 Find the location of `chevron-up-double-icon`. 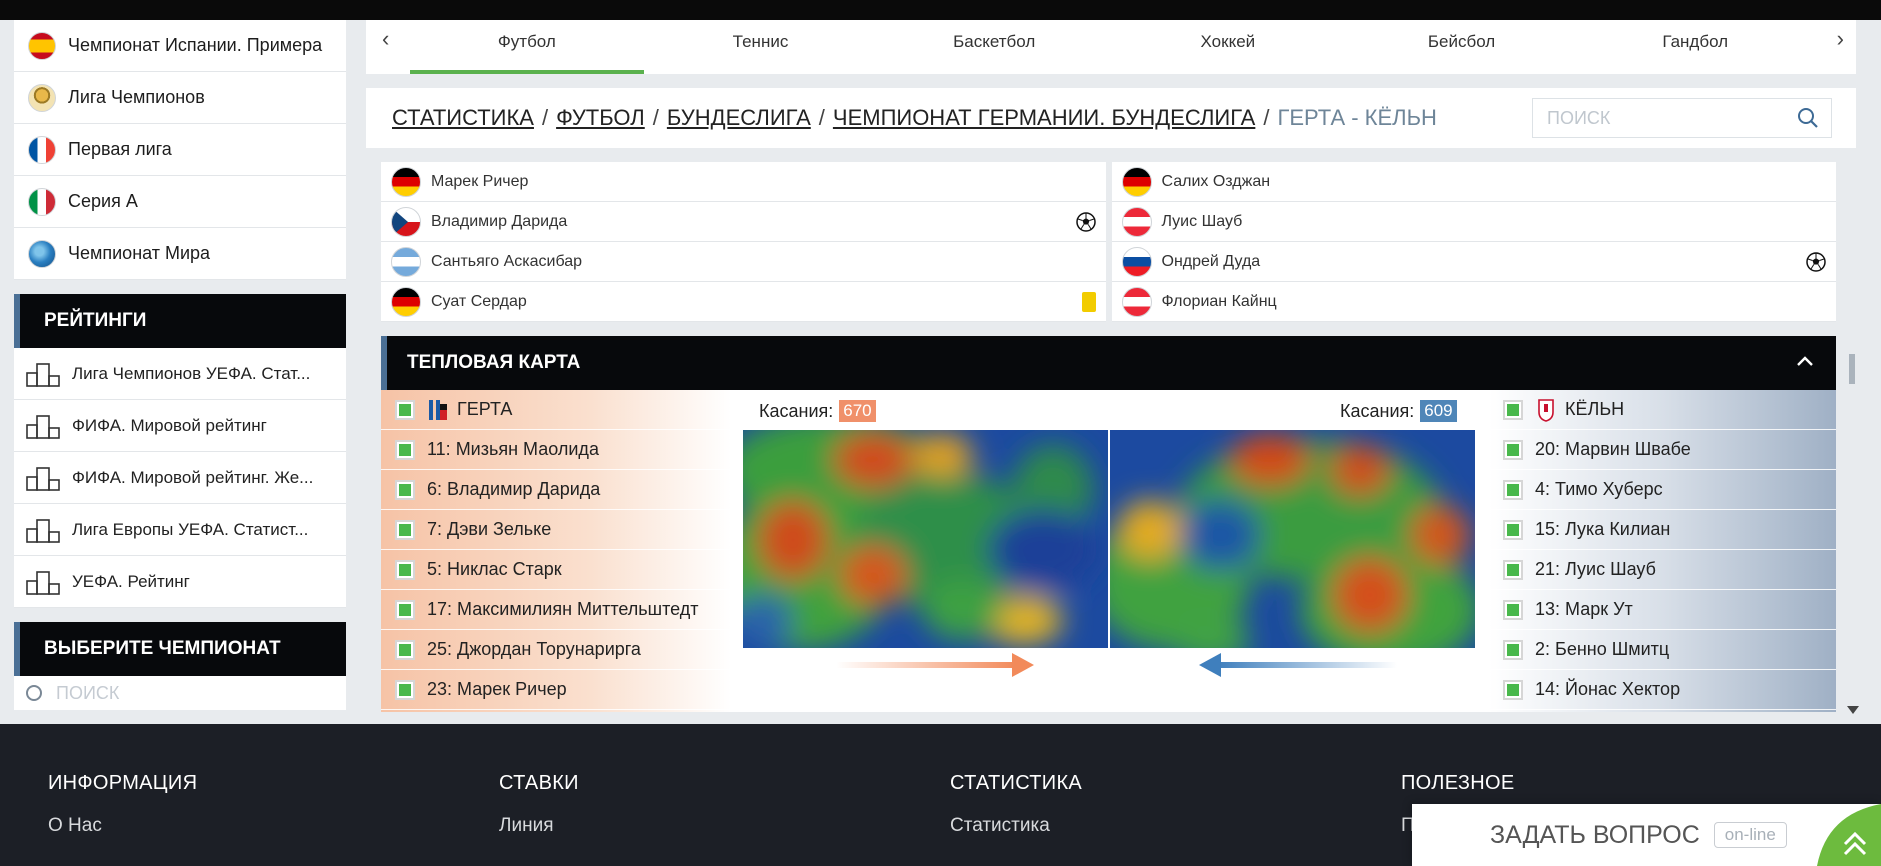

chevron-up-double-icon is located at coordinates (1849, 835).